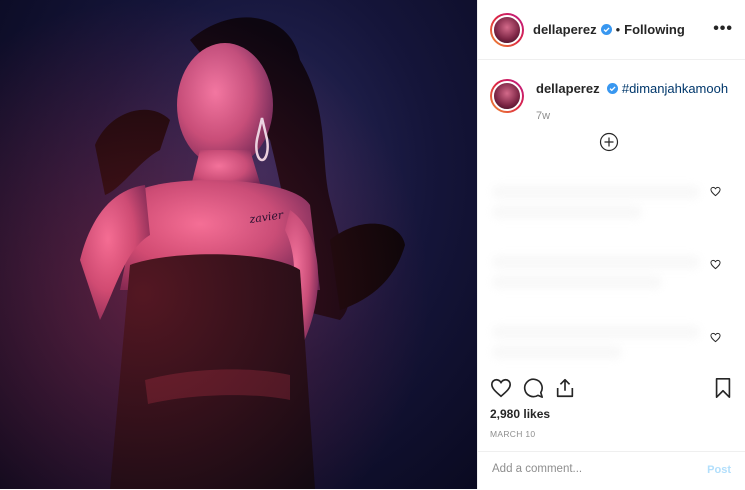  What do you see at coordinates (533, 388) in the screenshot?
I see `comment-icon` at bounding box center [533, 388].